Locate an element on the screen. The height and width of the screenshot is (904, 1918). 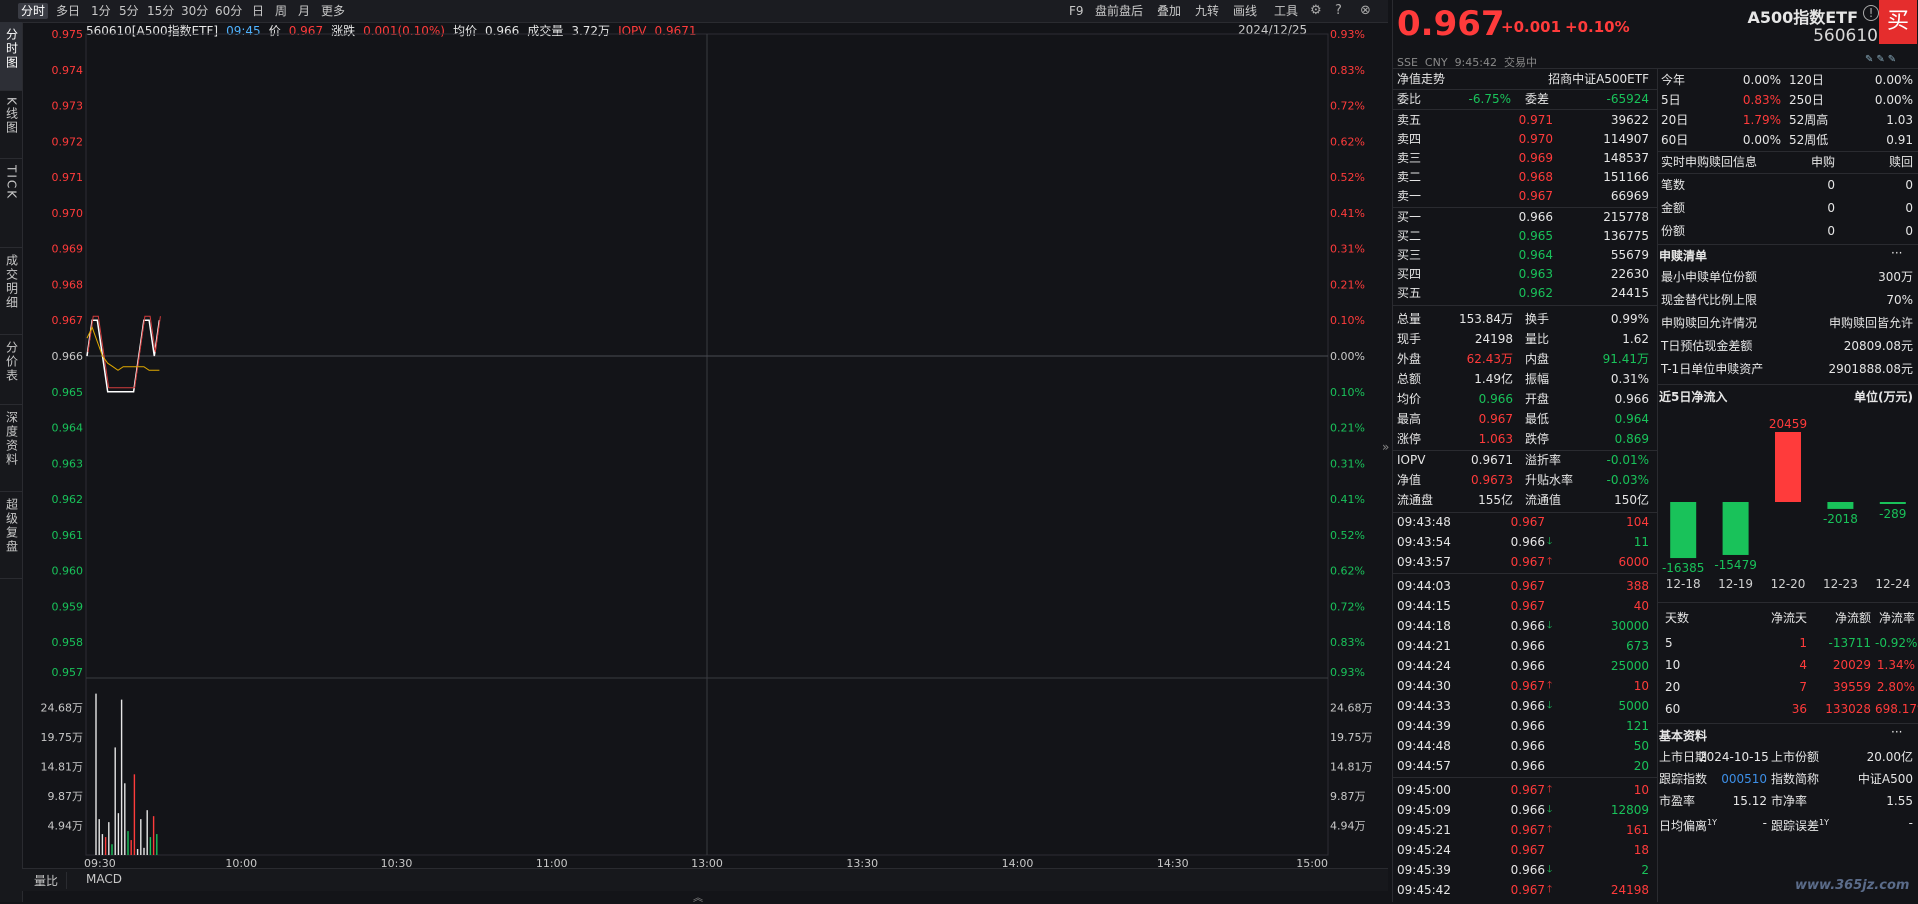
ask-price: 0.970 is located at coordinates (1518, 139).